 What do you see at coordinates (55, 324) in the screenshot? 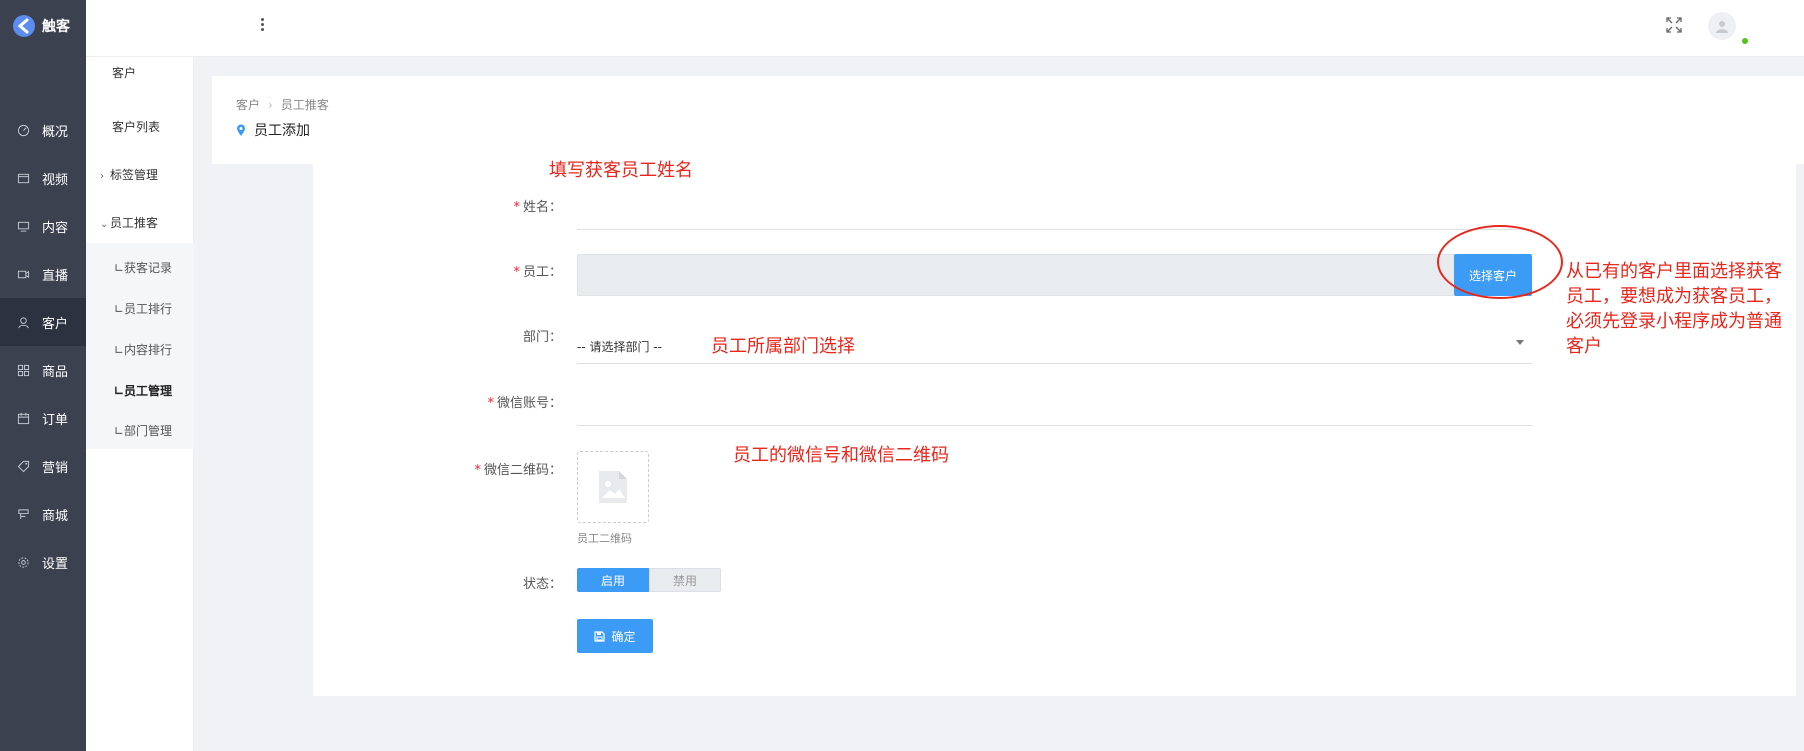
I see `nav-label: 客户` at bounding box center [55, 324].